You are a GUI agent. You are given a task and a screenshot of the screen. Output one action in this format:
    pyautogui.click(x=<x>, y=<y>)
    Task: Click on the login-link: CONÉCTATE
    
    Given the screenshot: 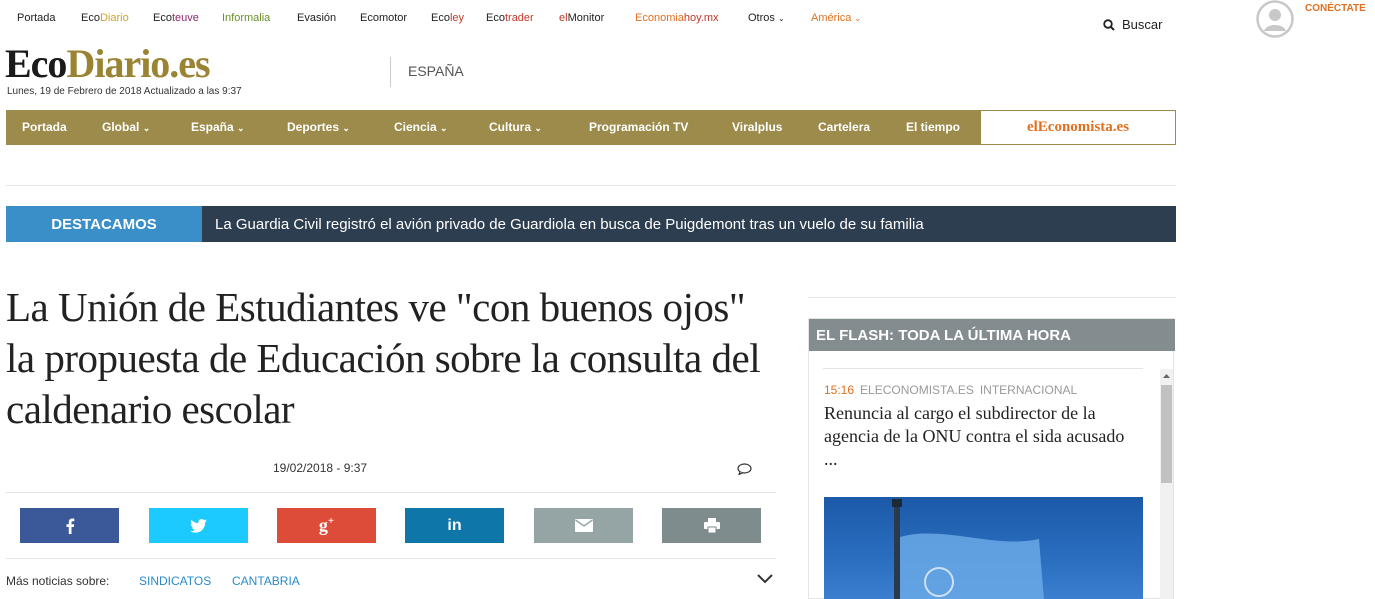 What is the action you would take?
    pyautogui.click(x=1335, y=8)
    